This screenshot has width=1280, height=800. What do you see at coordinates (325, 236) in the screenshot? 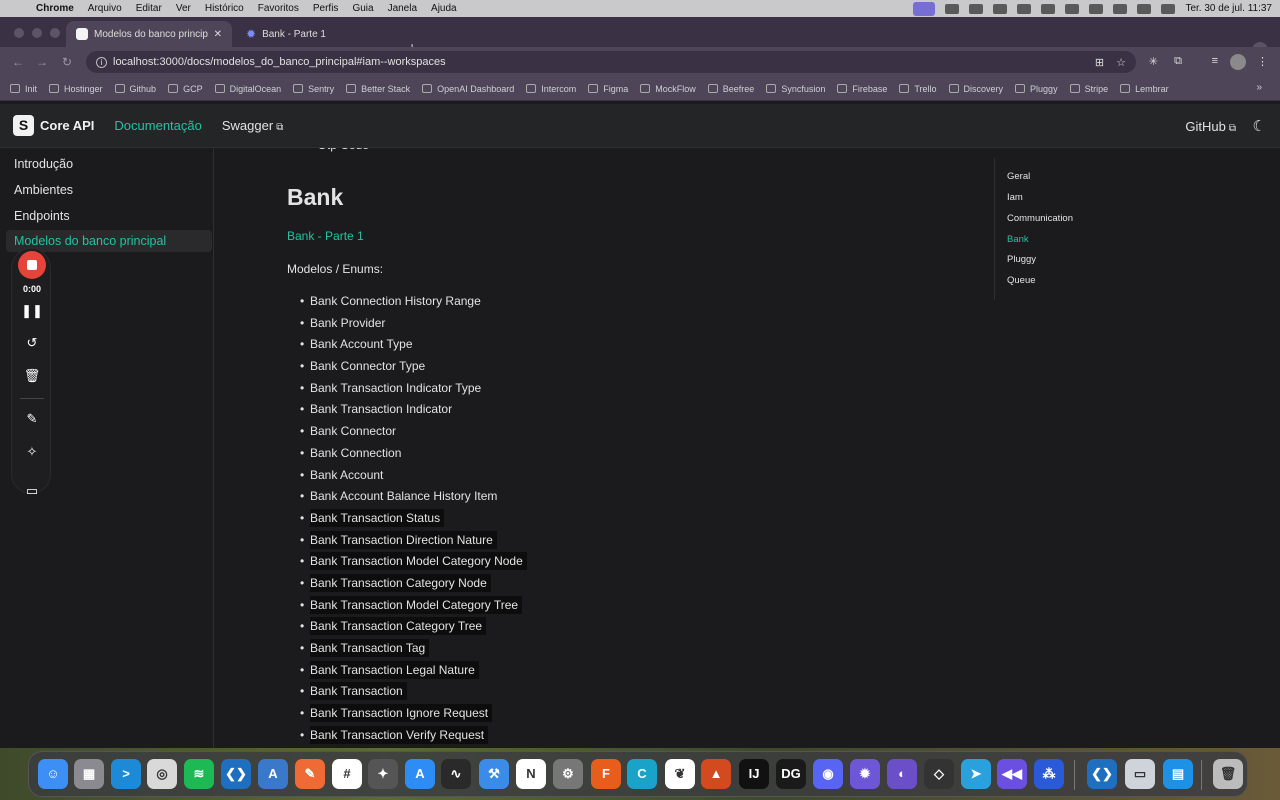
I see `link-bank-parte-1: Bank - Parte 1` at bounding box center [325, 236].